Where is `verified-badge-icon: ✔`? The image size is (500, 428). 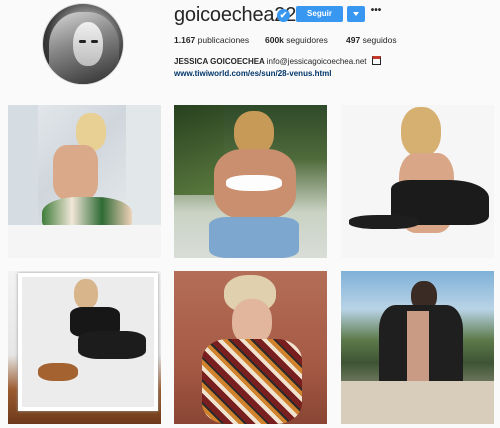
verified-badge-icon: ✔ is located at coordinates (283, 15).